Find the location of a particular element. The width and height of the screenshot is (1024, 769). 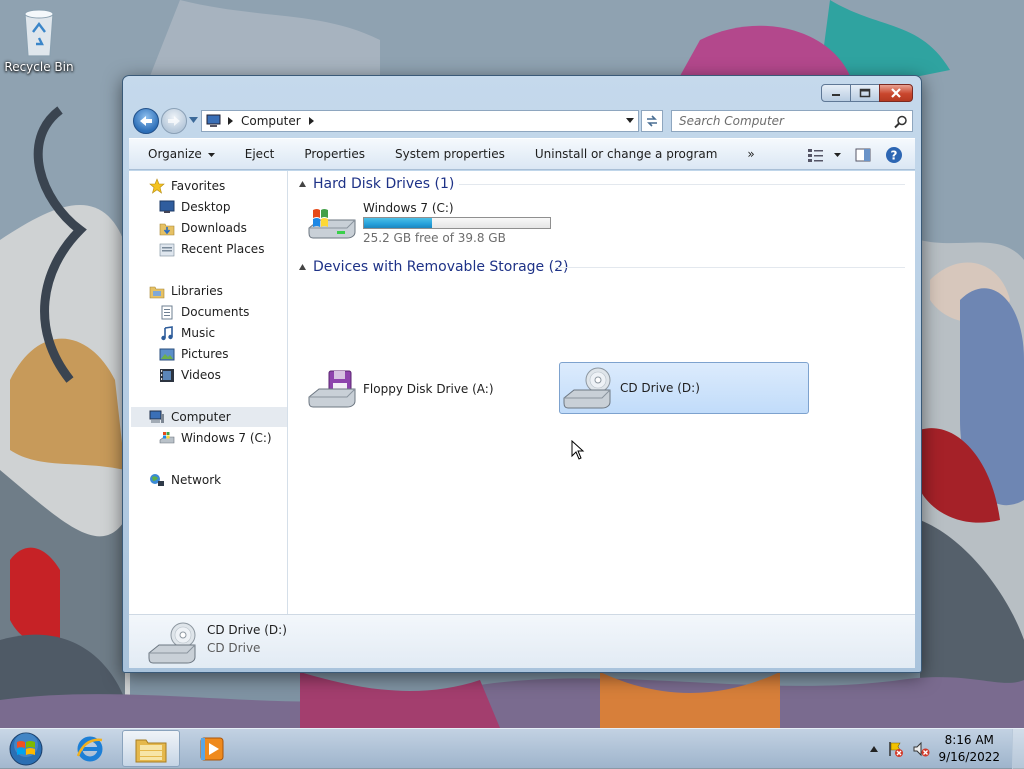

maximize-button is located at coordinates (865, 93).